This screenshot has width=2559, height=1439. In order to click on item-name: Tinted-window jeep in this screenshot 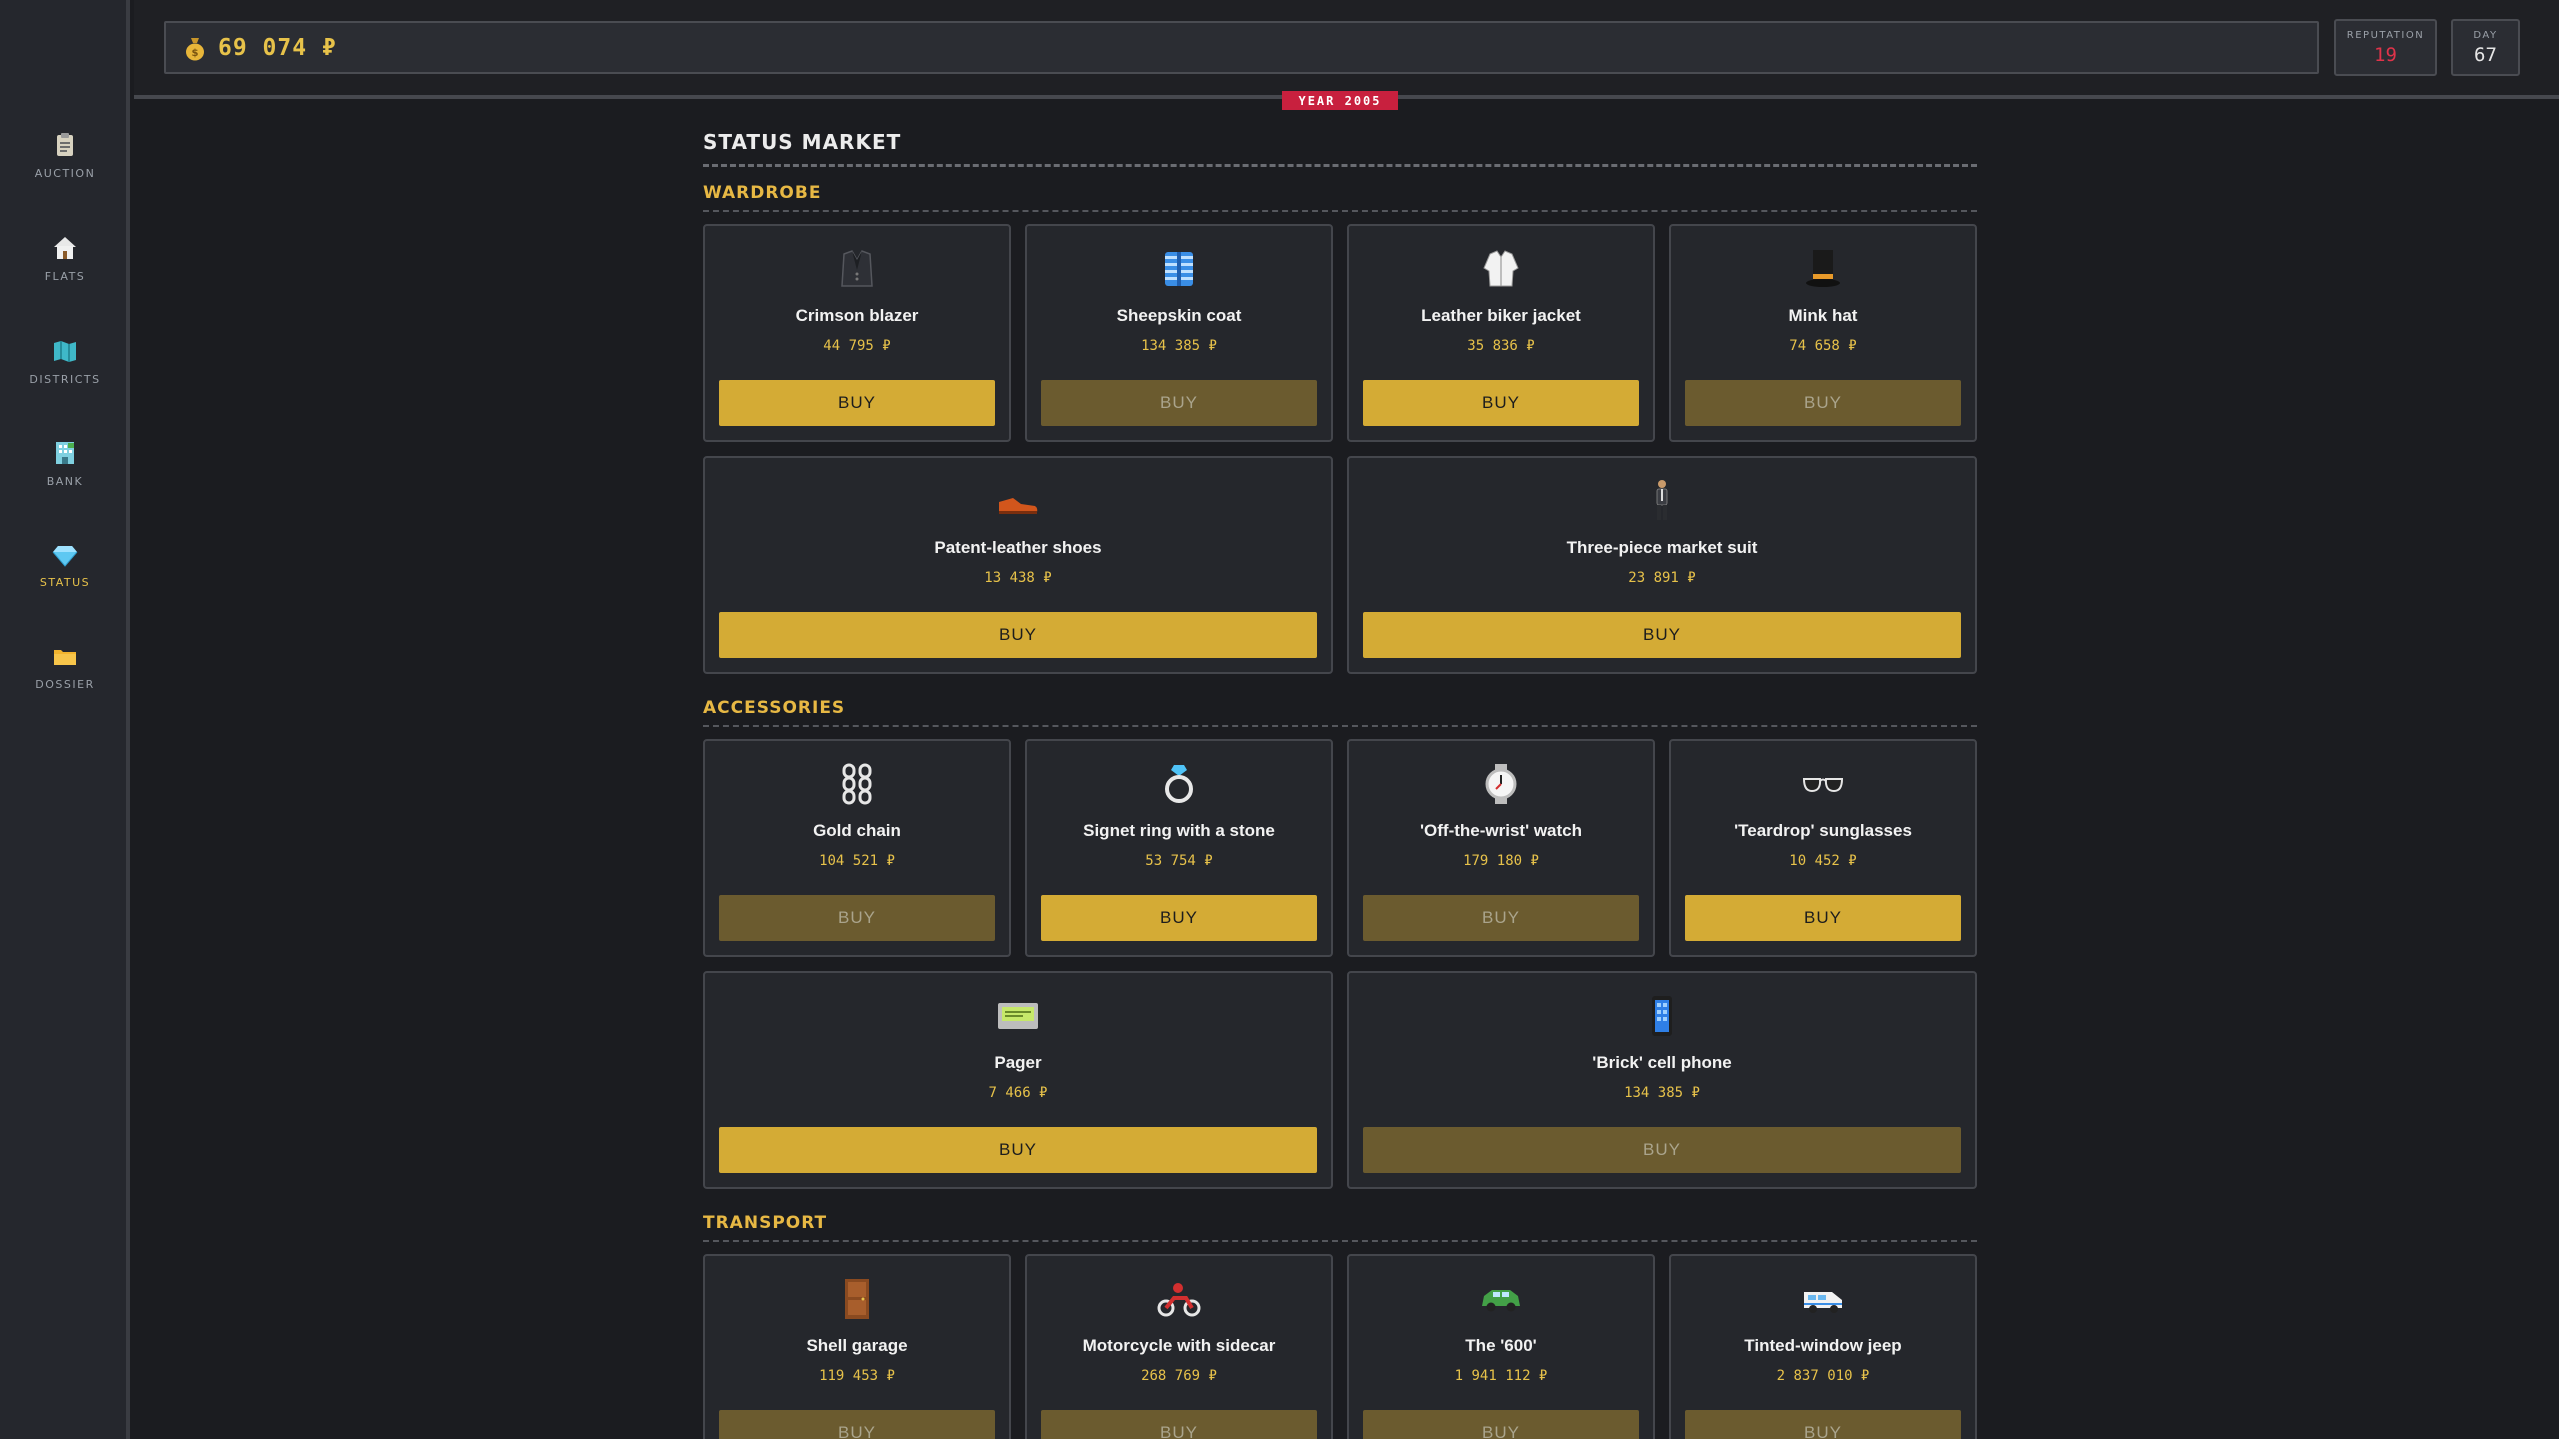, I will do `click(1823, 1345)`.